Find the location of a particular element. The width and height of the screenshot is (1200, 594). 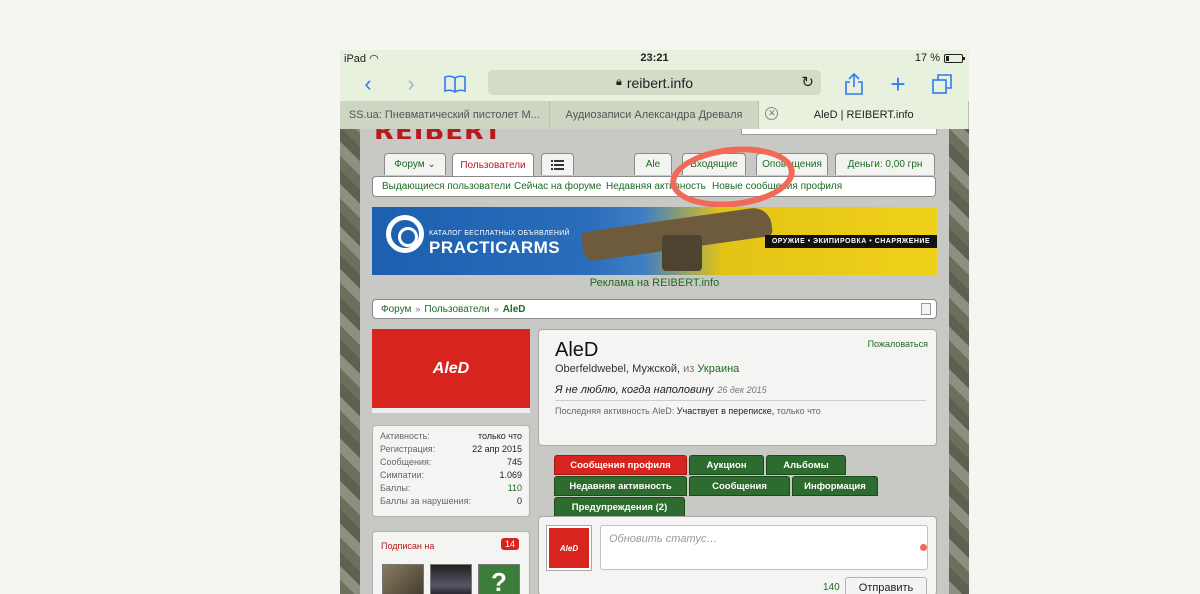

plus-icon: + is located at coordinates (898, 84).